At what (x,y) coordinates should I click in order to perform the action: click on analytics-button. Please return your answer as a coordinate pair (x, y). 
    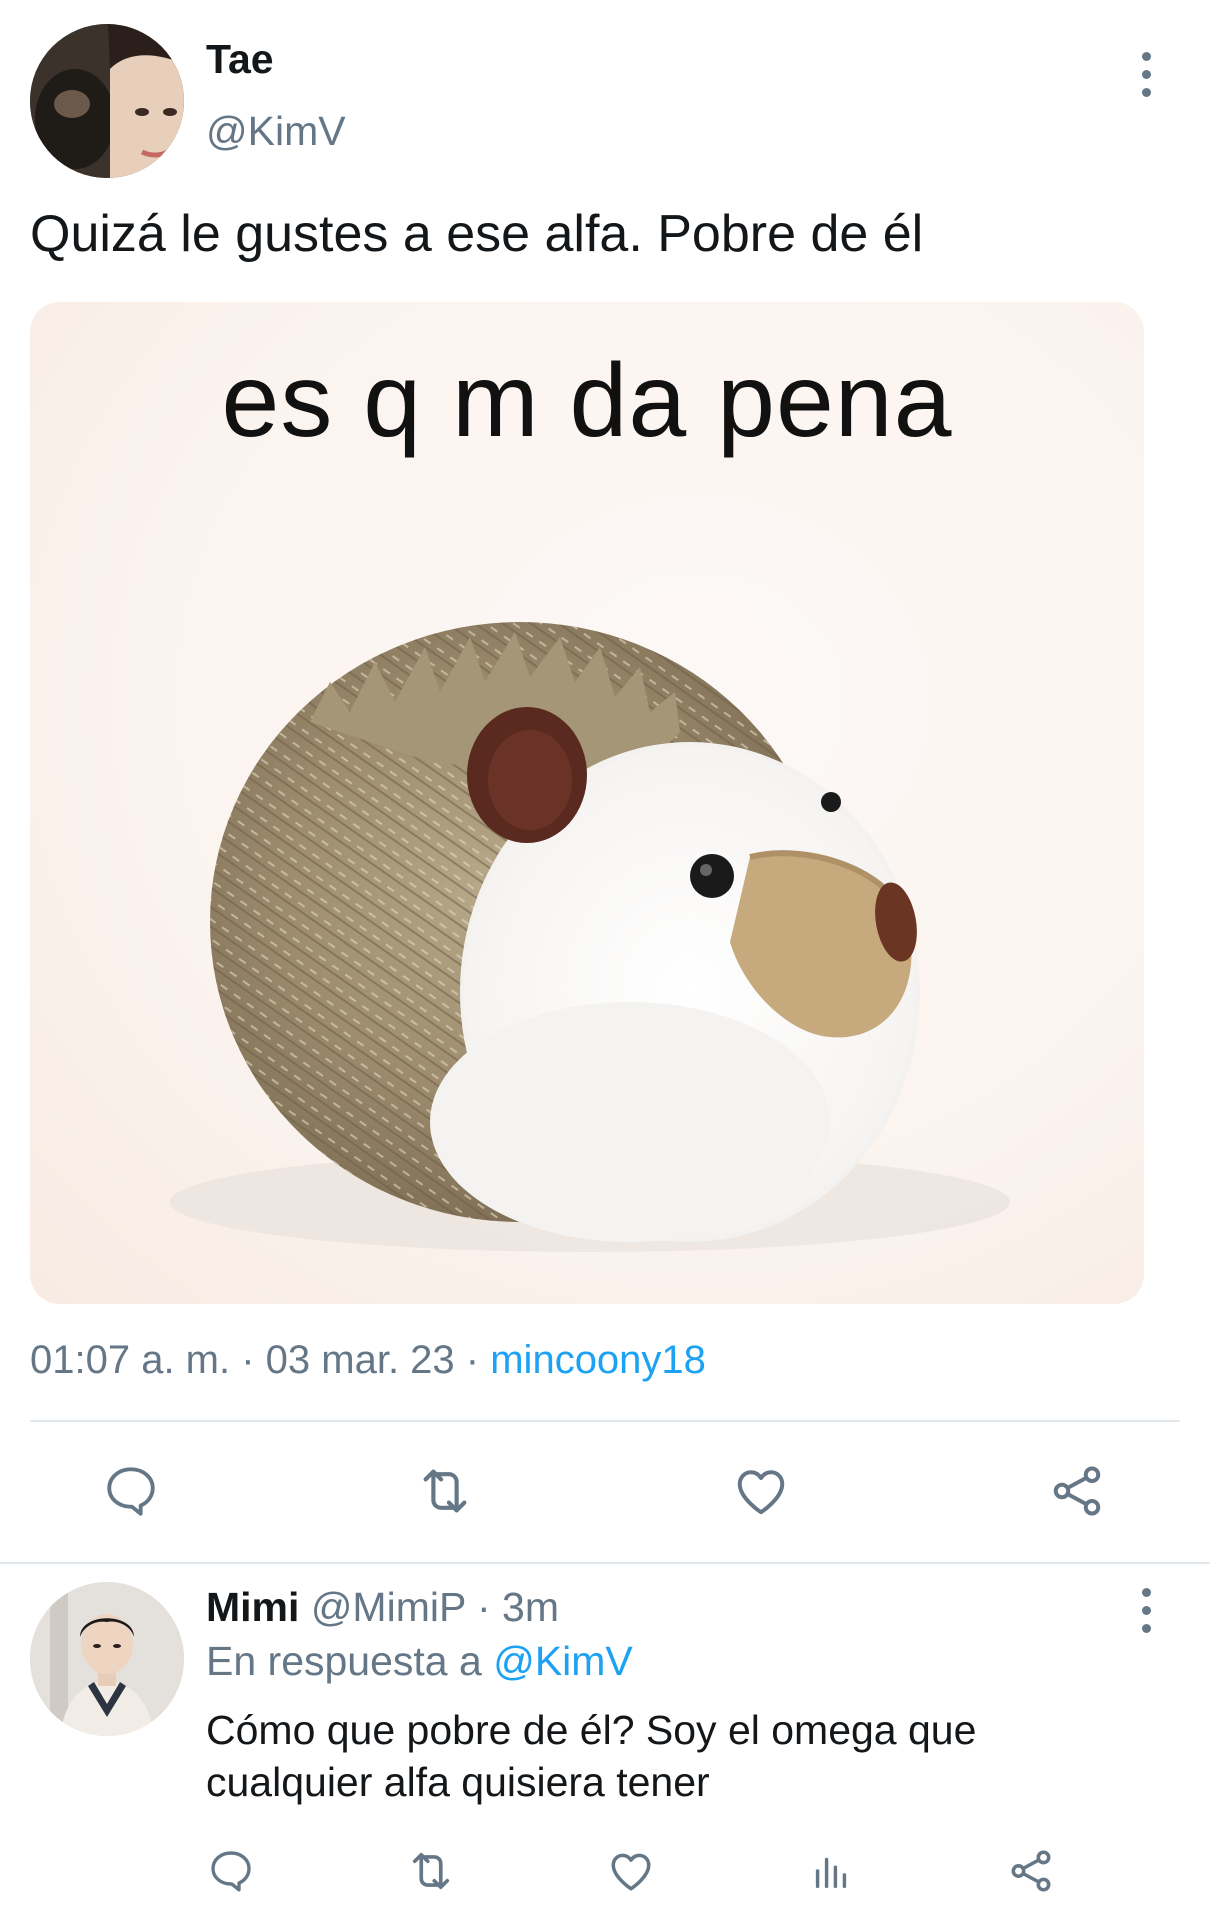
    Looking at the image, I should click on (831, 1871).